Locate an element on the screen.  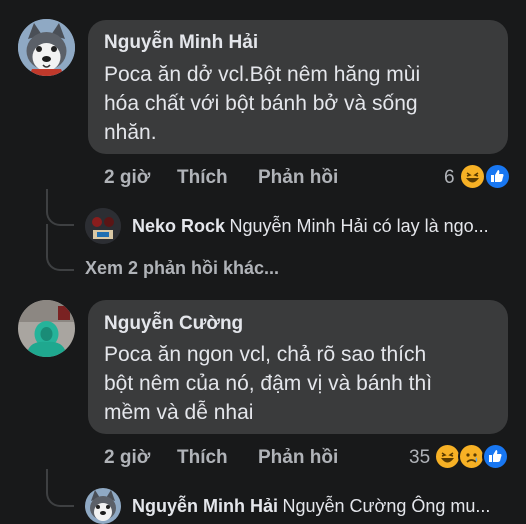
green-hoodie-avatar-icon is located at coordinates (46, 328).